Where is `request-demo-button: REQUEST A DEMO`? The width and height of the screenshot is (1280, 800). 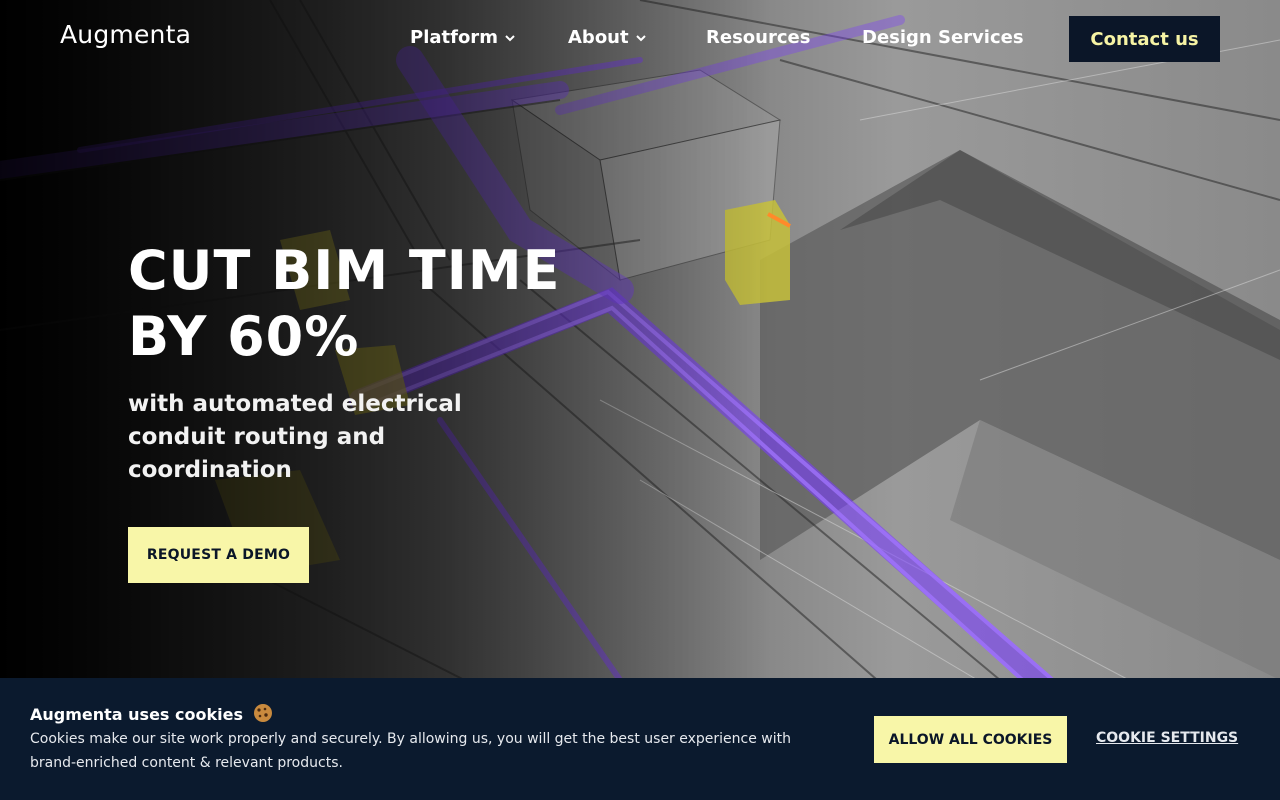
request-demo-button: REQUEST A DEMO is located at coordinates (218, 555).